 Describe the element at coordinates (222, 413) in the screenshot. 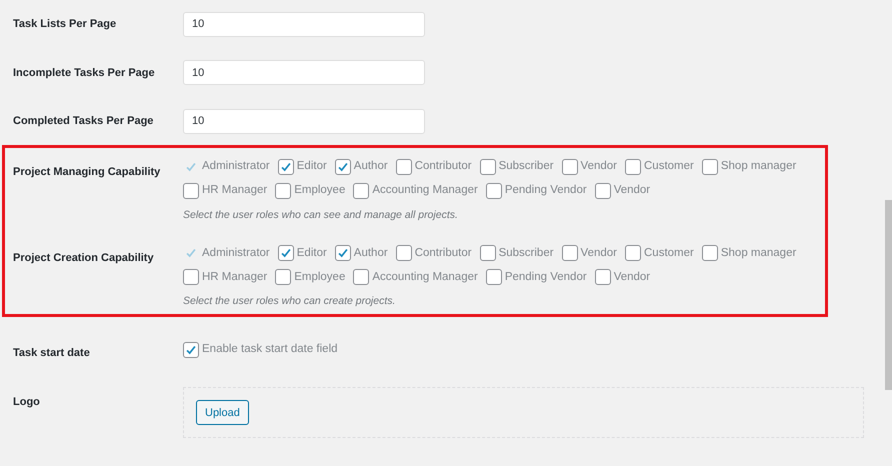

I see `upload-button: Upload` at that location.